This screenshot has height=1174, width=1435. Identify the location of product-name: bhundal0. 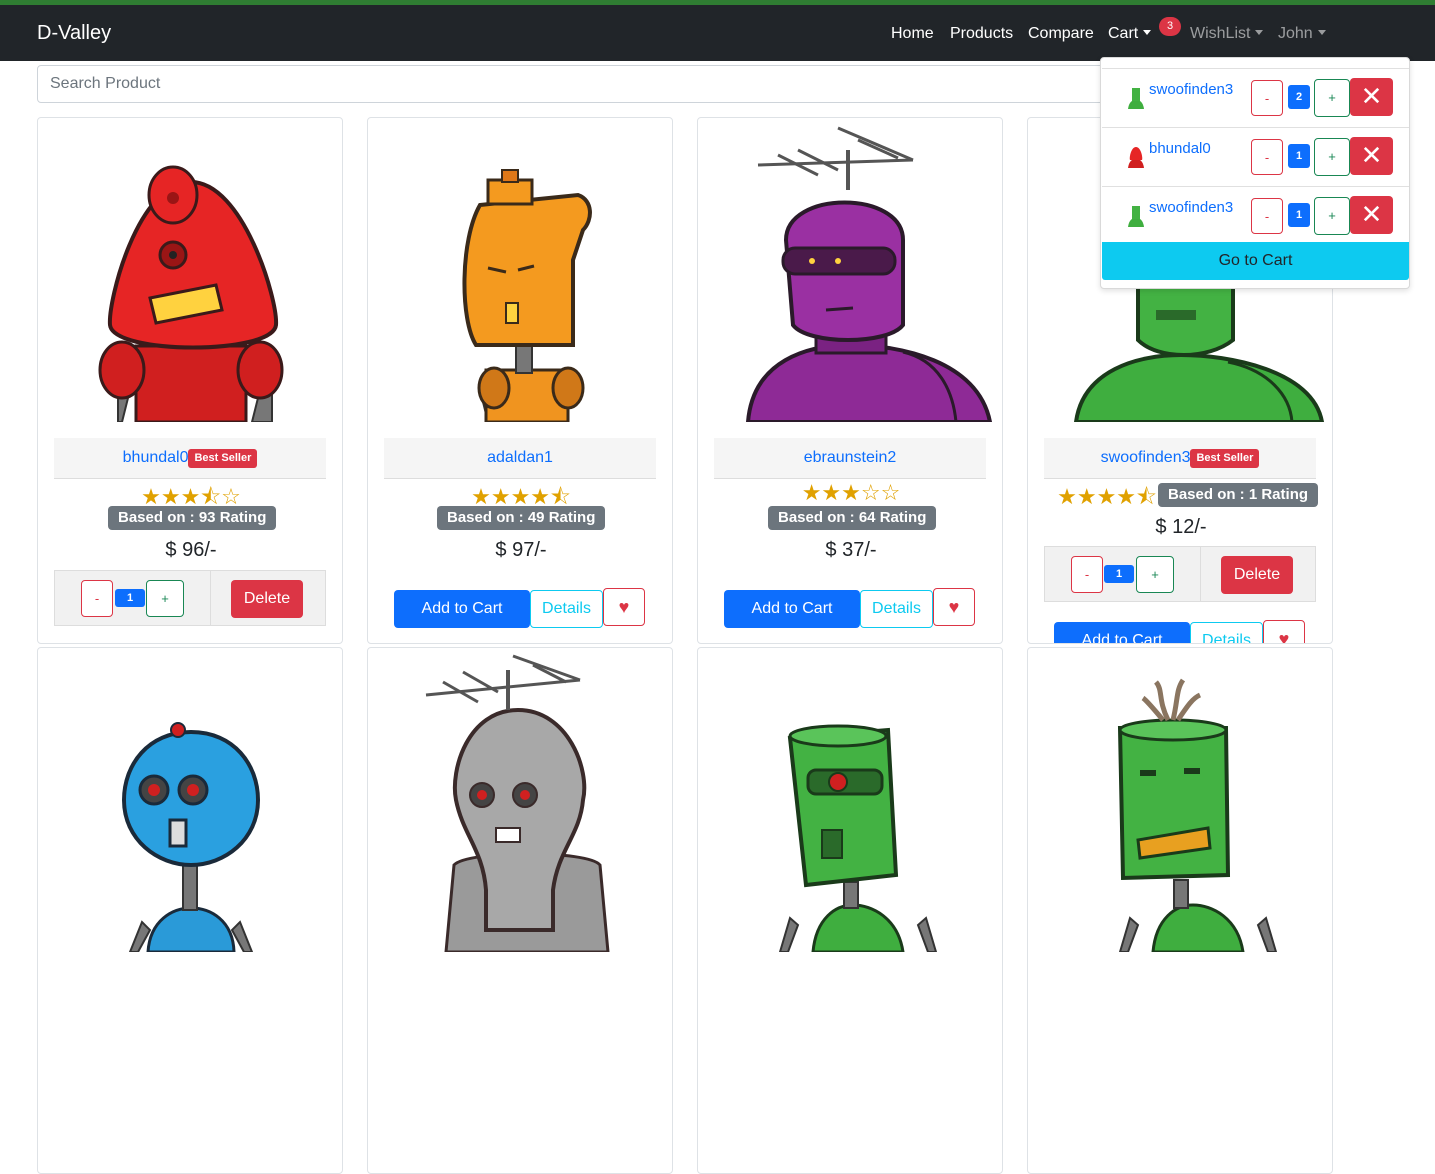
(156, 457).